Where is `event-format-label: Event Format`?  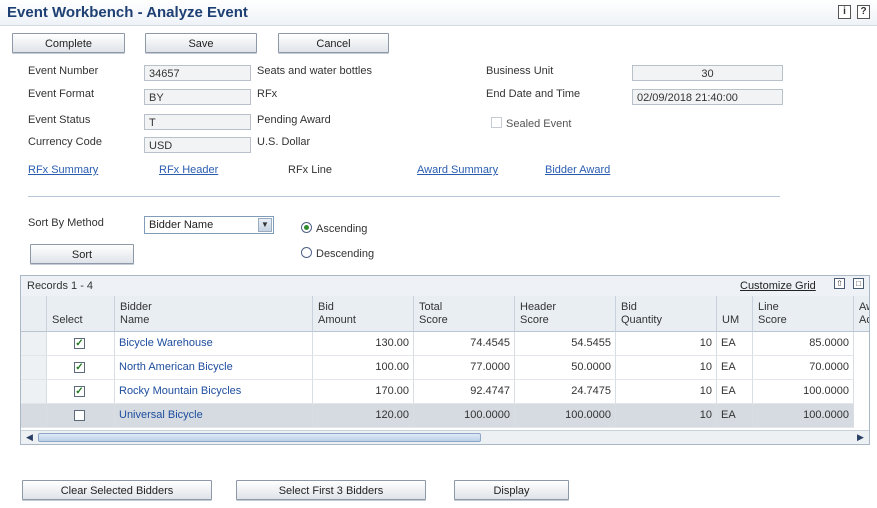 event-format-label: Event Format is located at coordinates (61, 94).